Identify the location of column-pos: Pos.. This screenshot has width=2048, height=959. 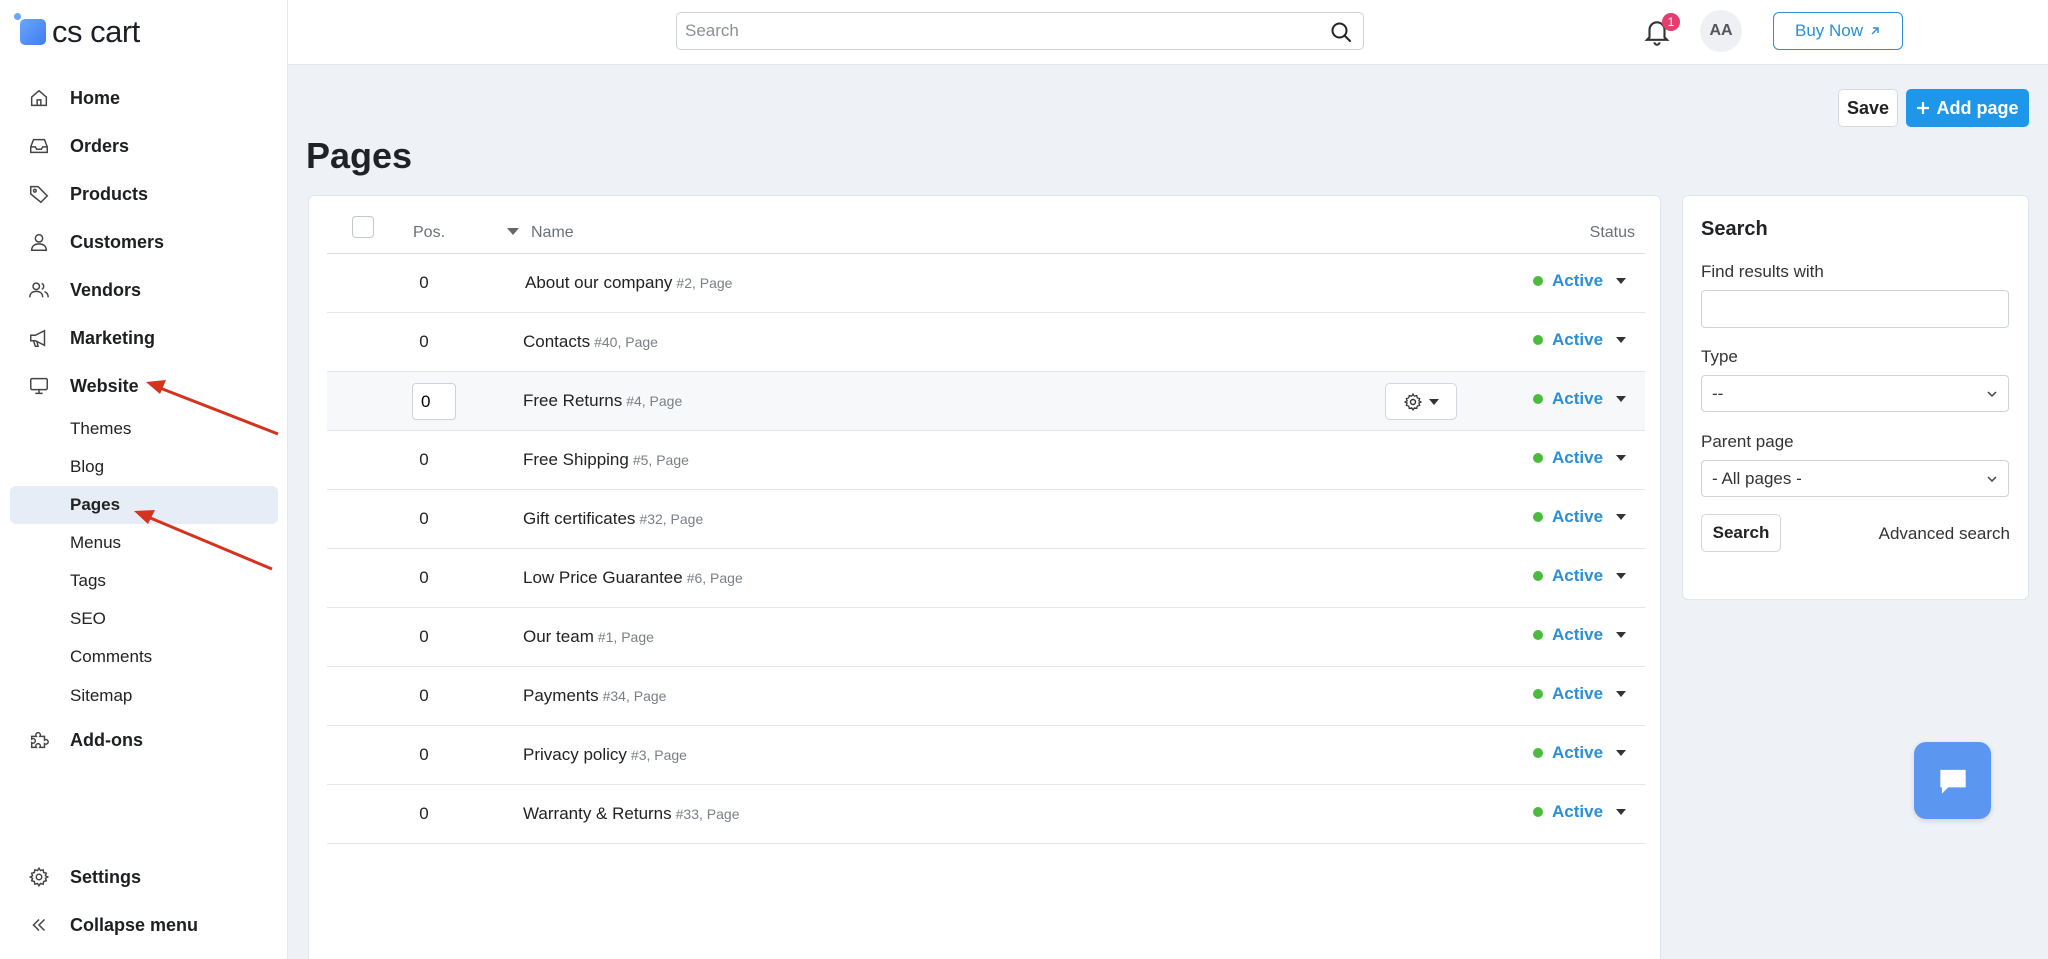
(429, 233).